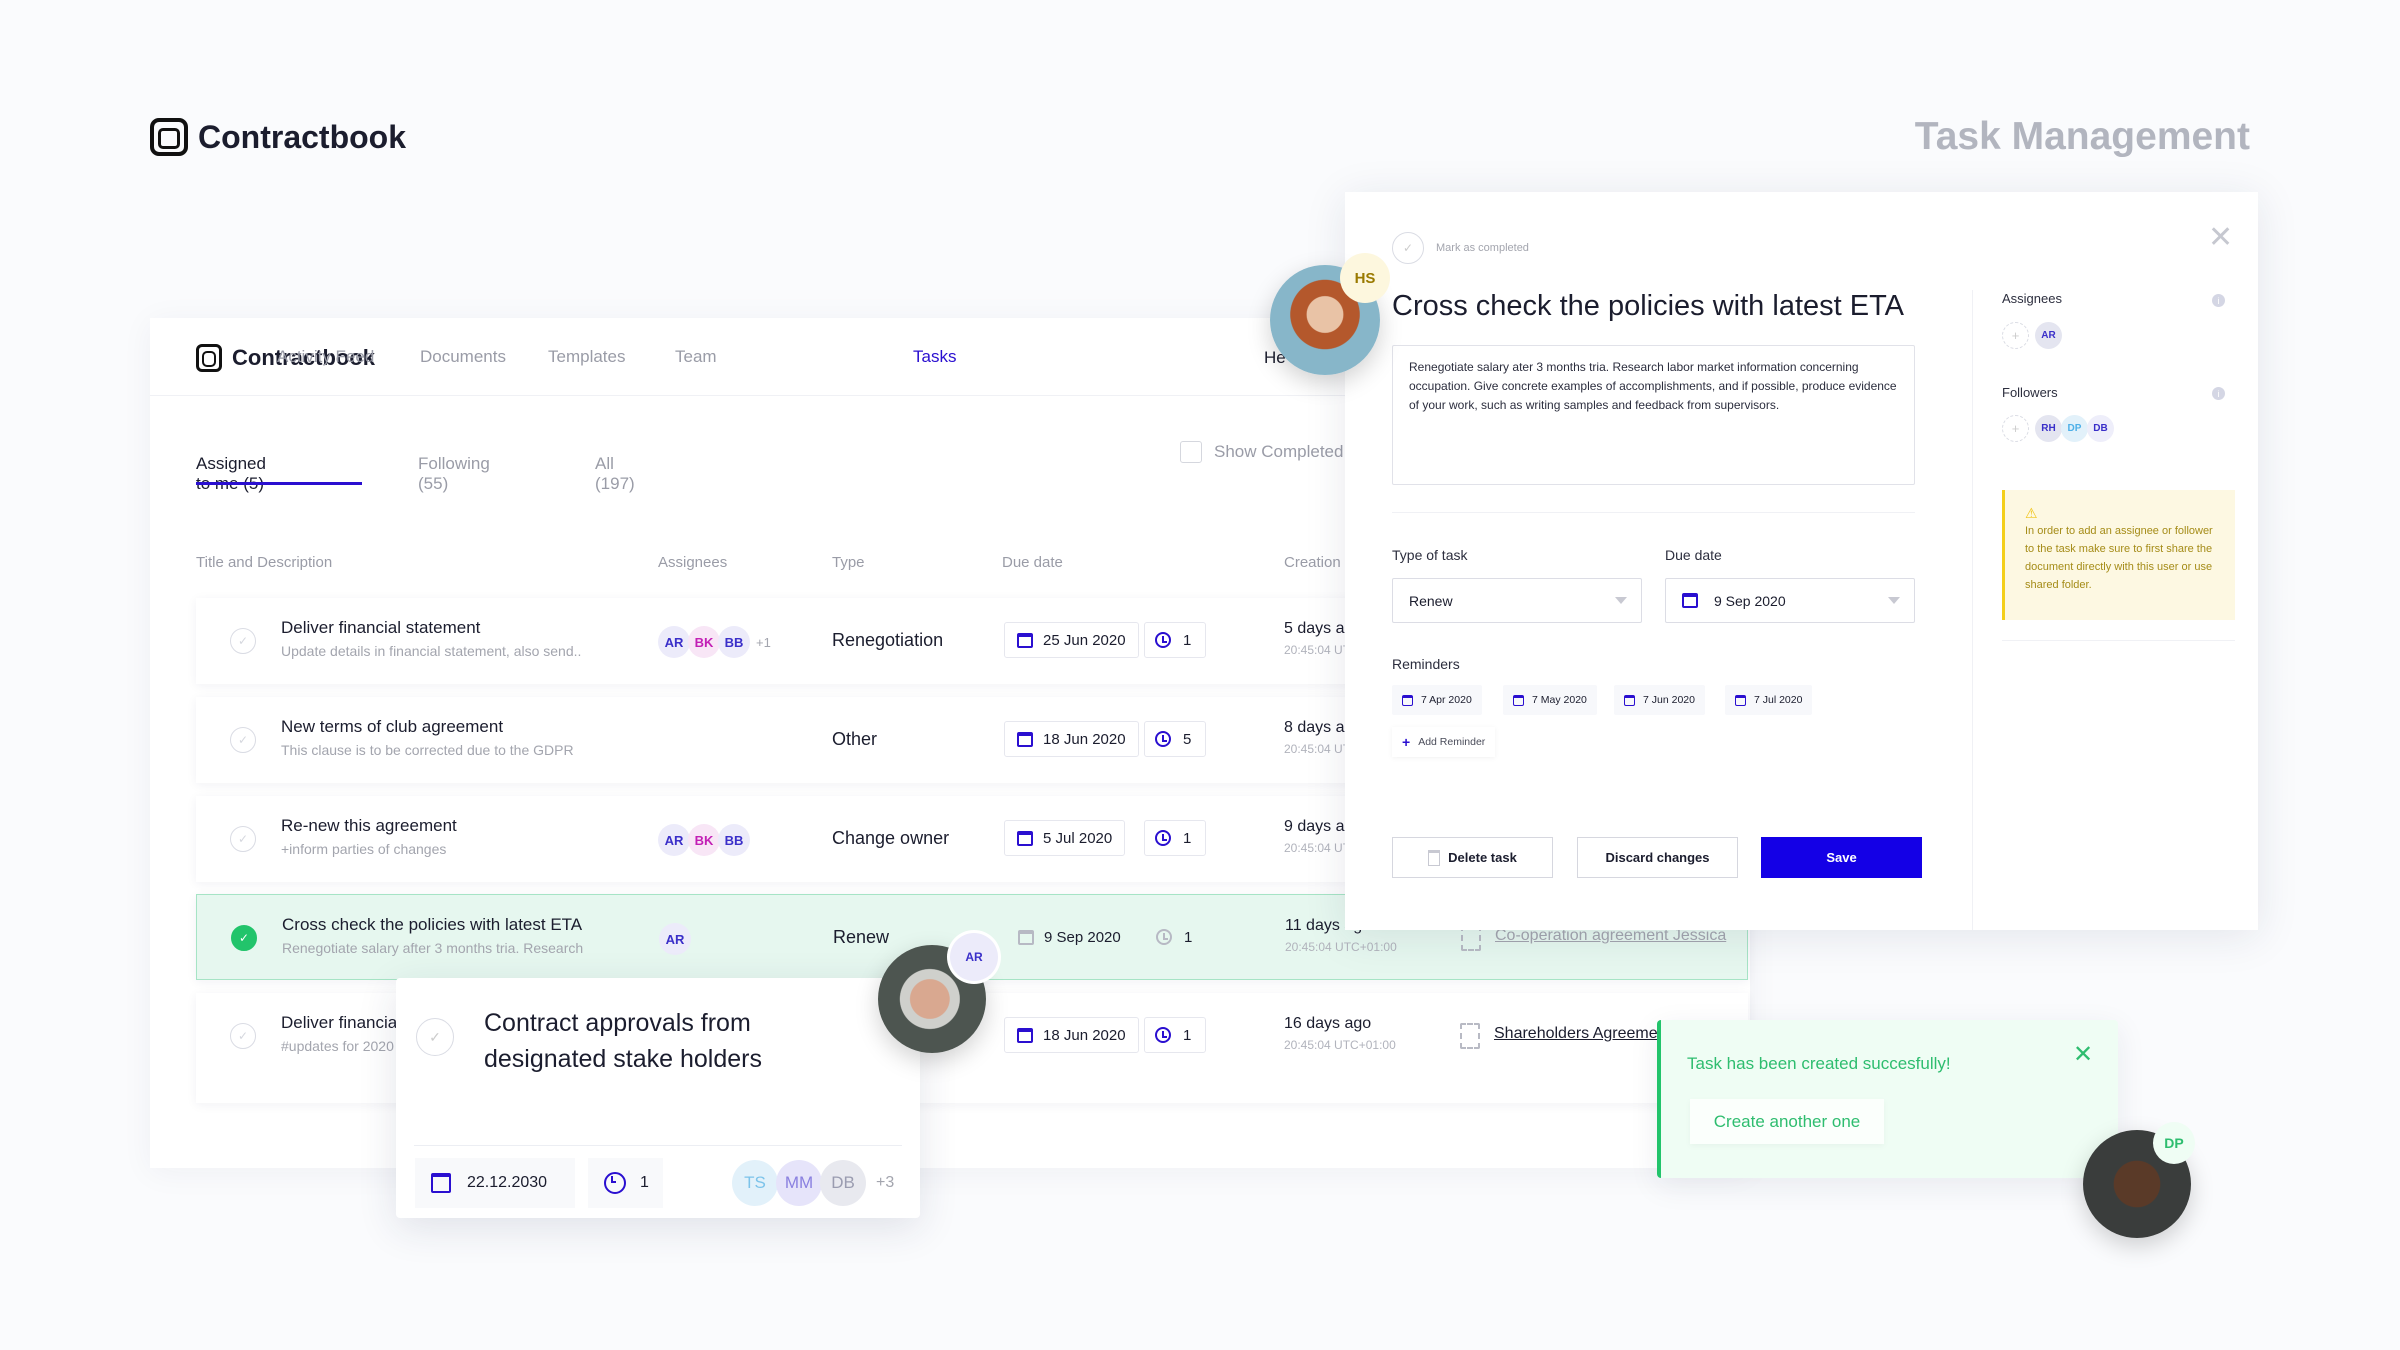  I want to click on card-reminders: 1, so click(625, 1183).